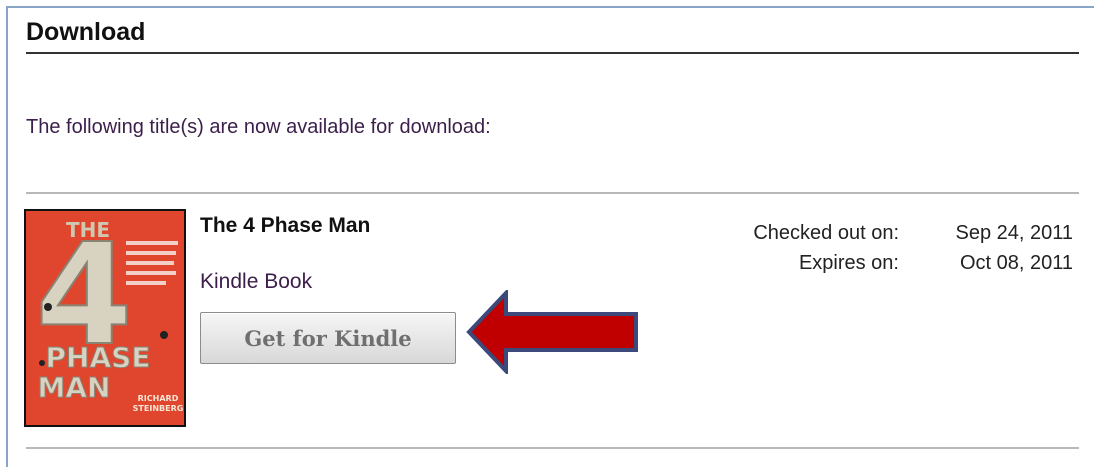 The image size is (1094, 467). Describe the element at coordinates (913, 233) in the screenshot. I see `checked-out-row: Checked out on: Sep 24, 2011` at that location.